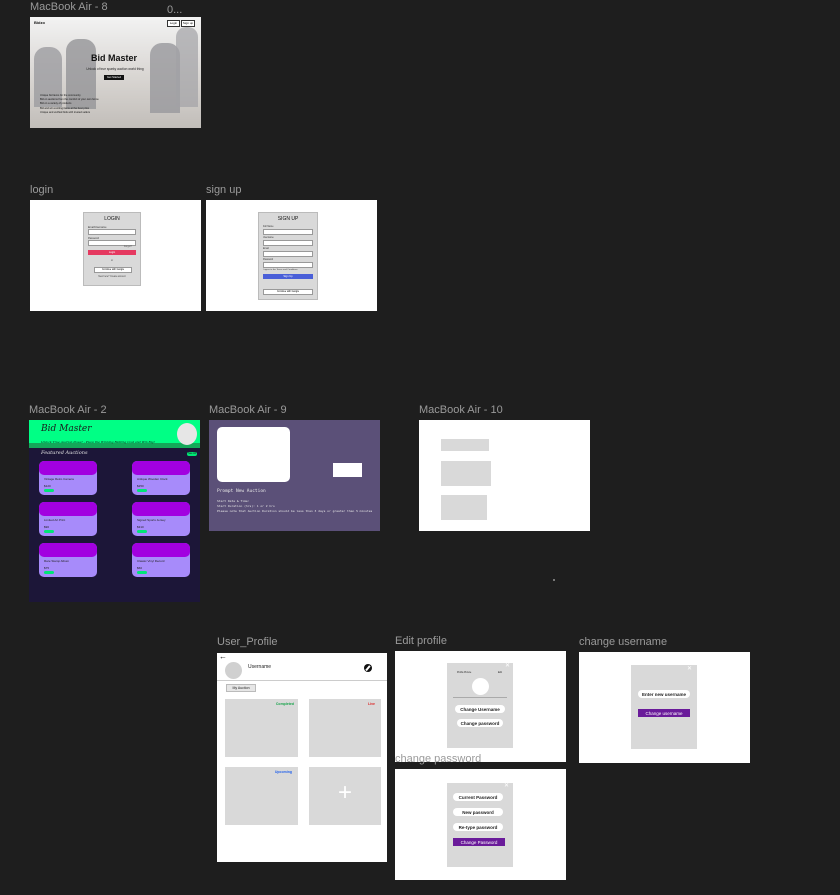 This screenshot has width=840, height=895. What do you see at coordinates (241, 688) in the screenshot?
I see `tab-my-auction: My Auction` at bounding box center [241, 688].